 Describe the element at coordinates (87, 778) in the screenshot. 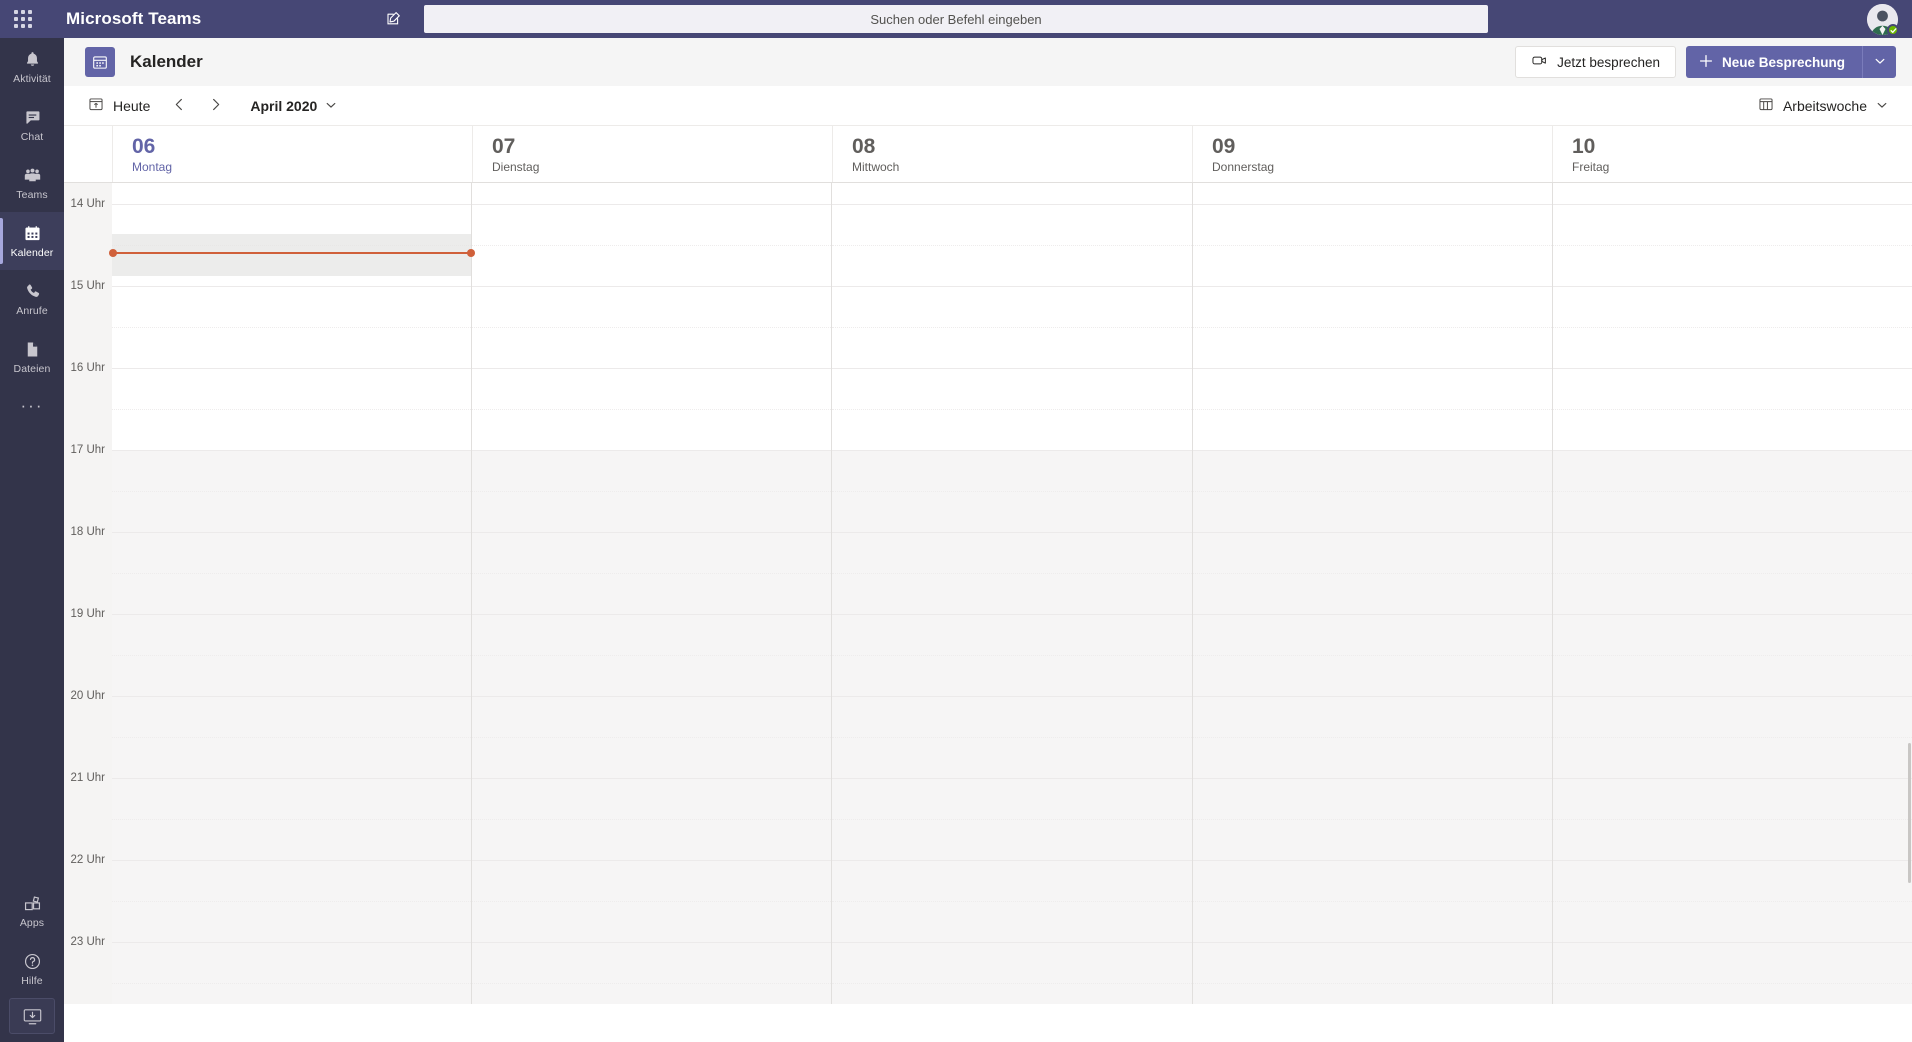

I see `time-gutter-label: 21 Uhr` at that location.